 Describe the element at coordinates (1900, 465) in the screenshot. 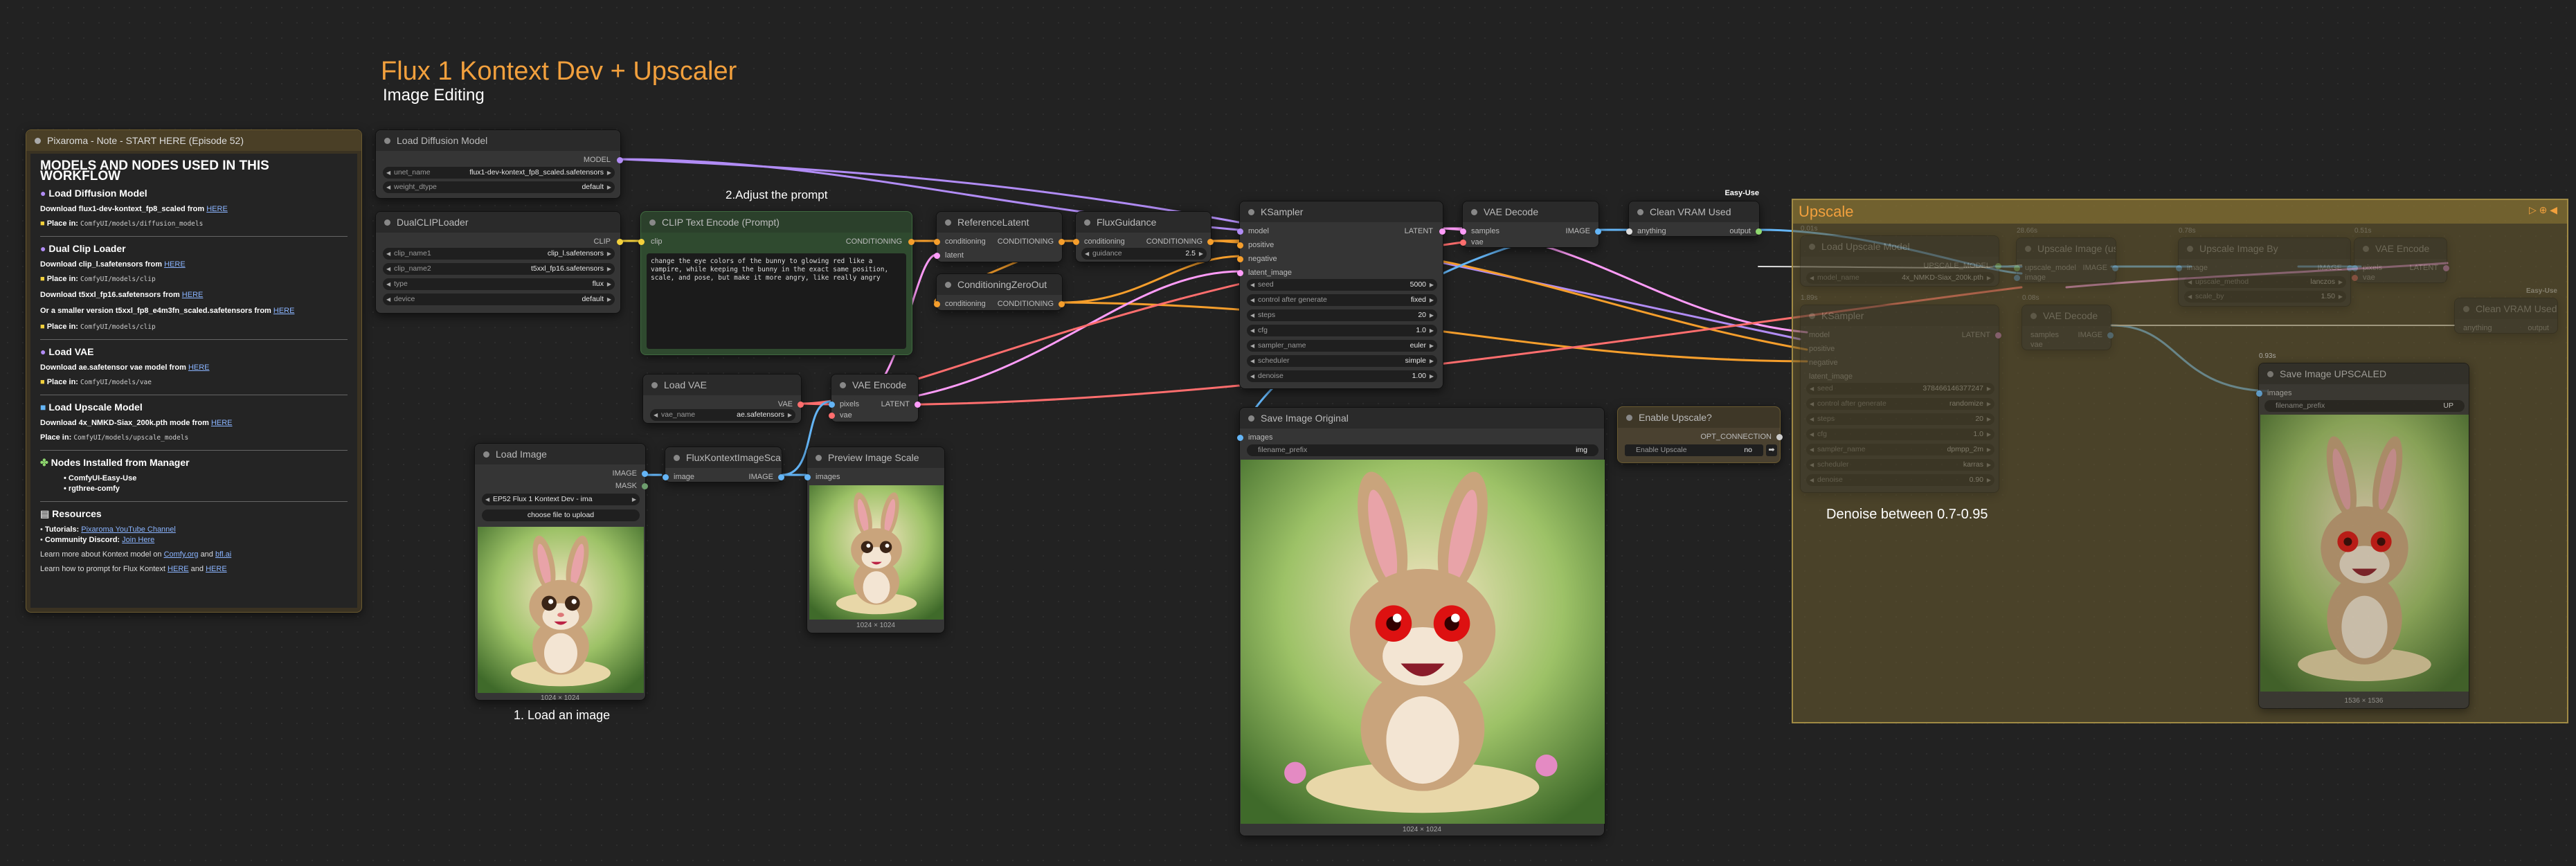

I see `scheduler-widget: schedulerkarras` at that location.